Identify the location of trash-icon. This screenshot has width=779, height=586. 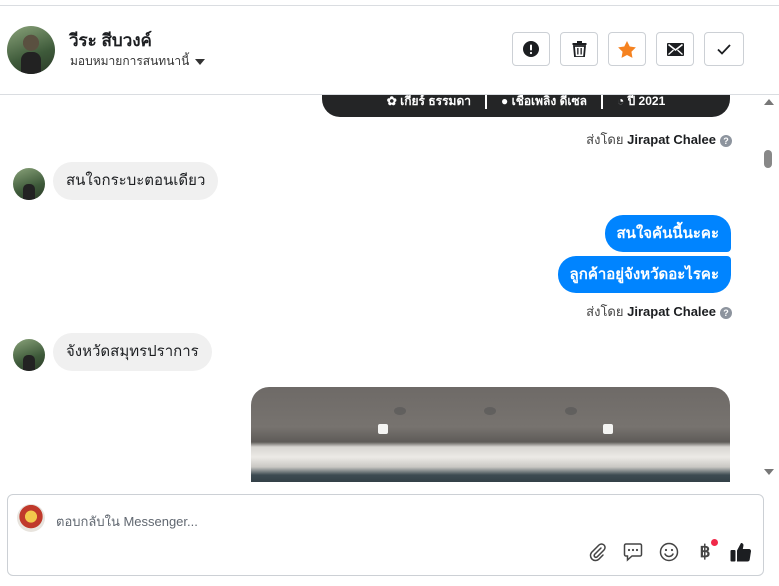
(579, 49).